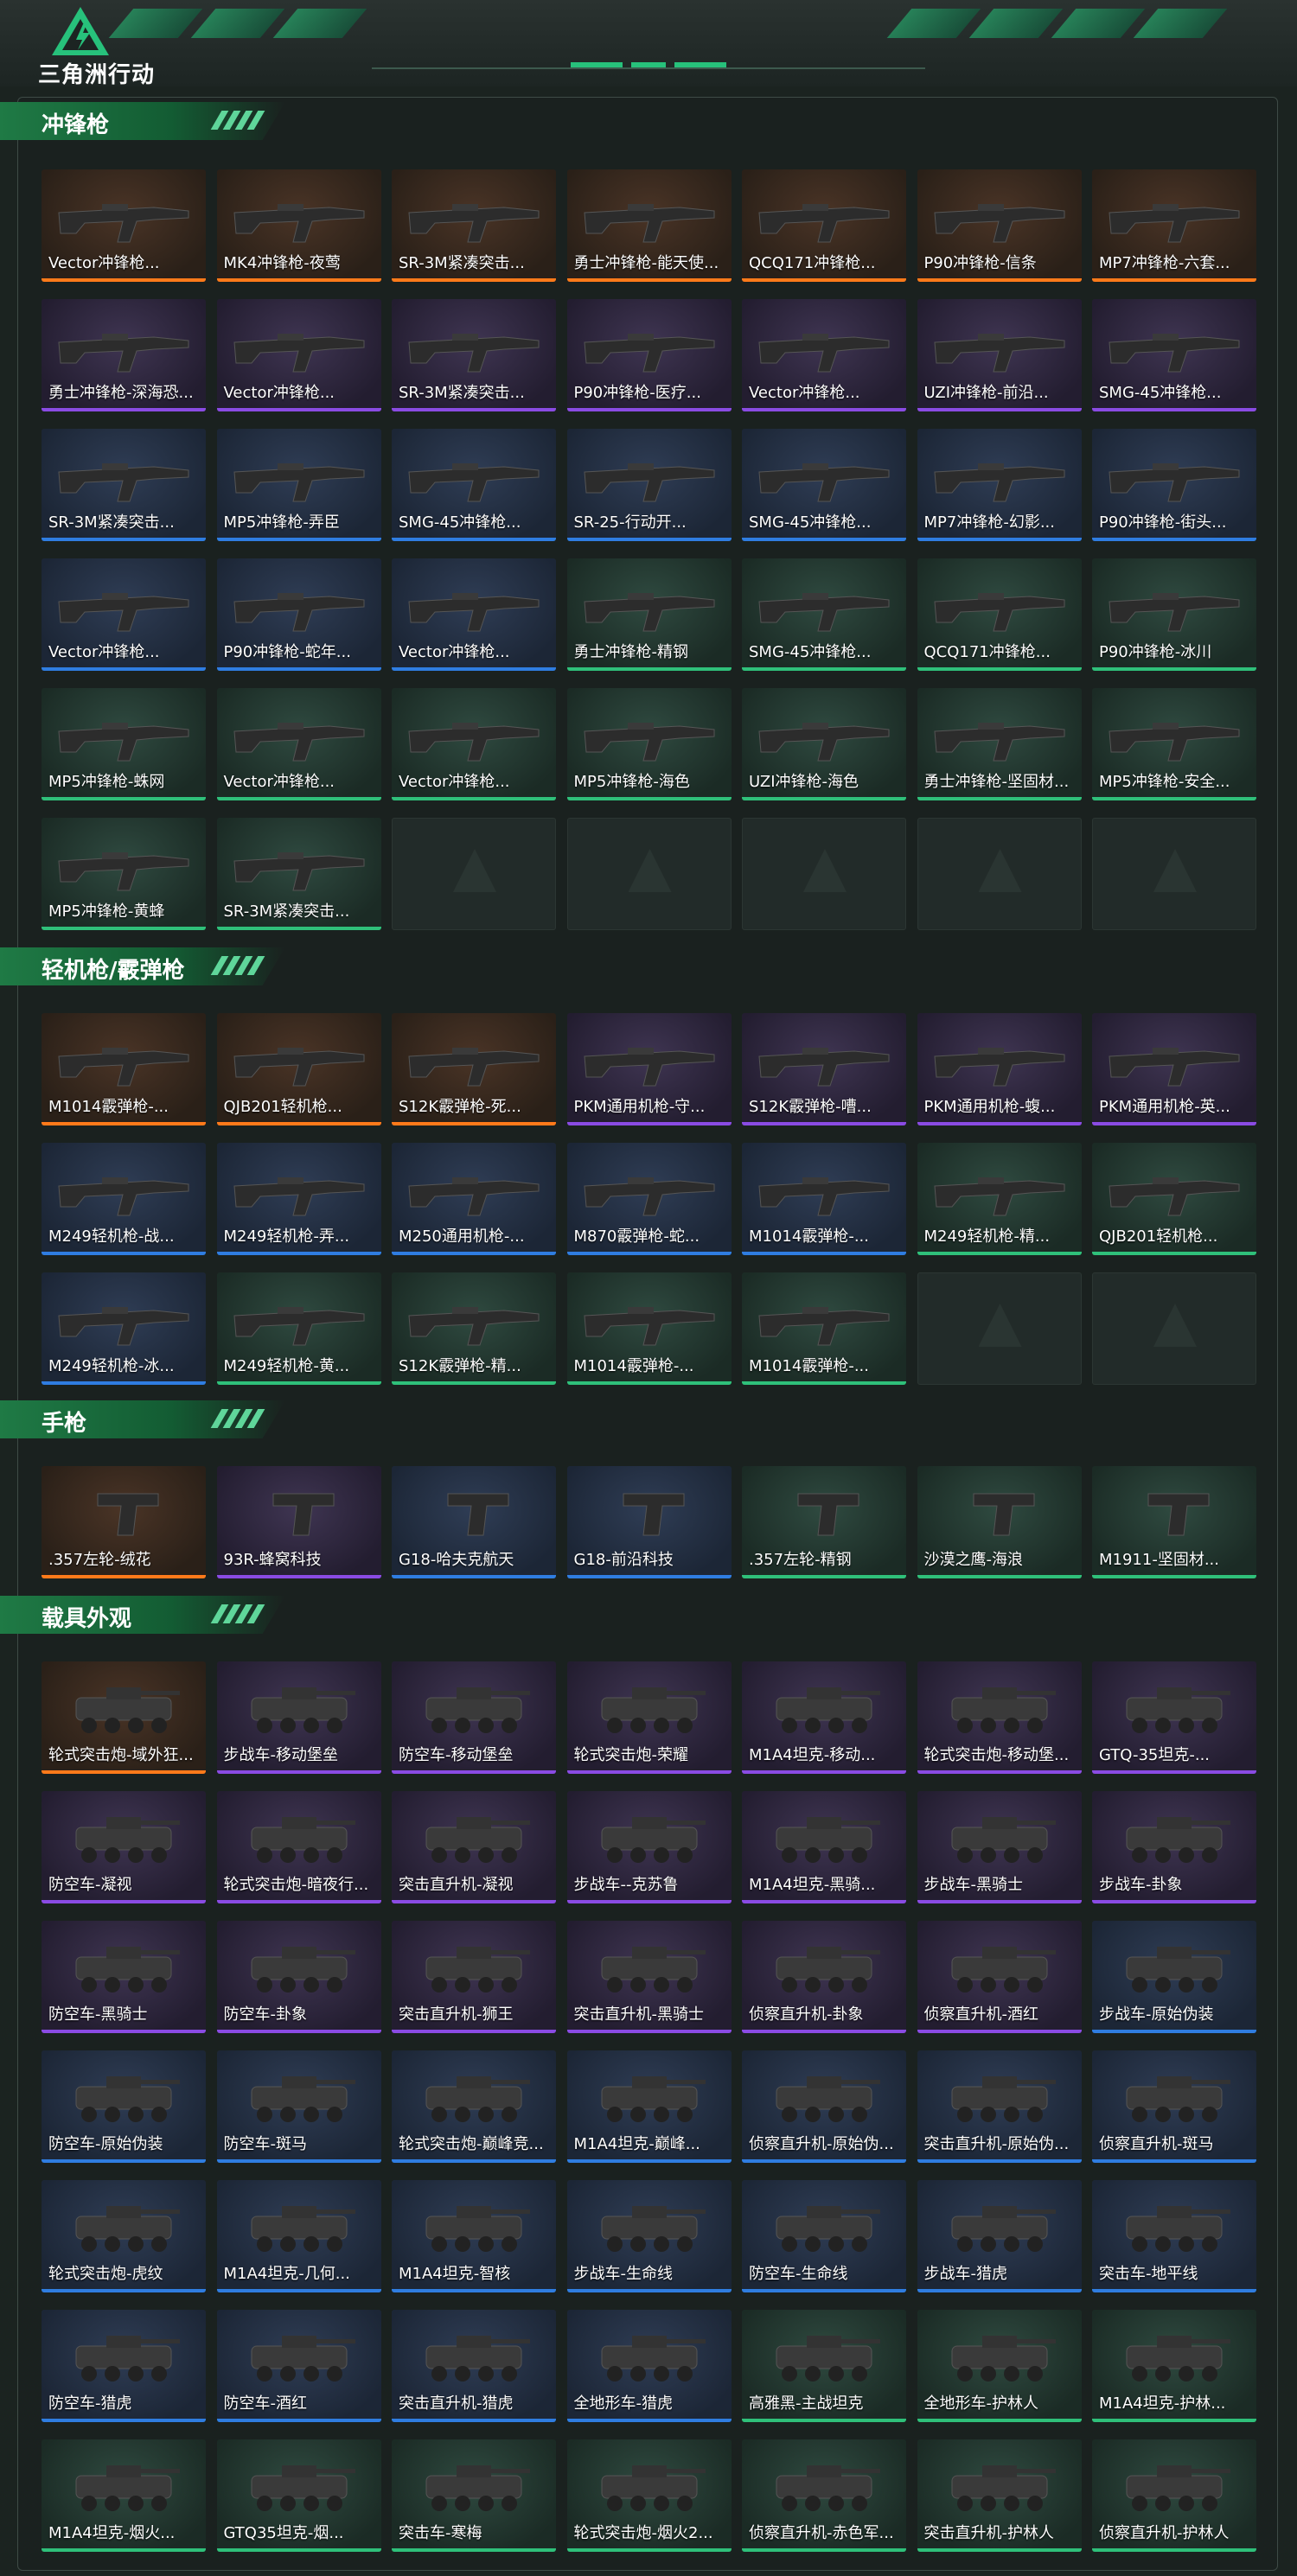 The height and width of the screenshot is (2576, 1297). Describe the element at coordinates (299, 2106) in the screenshot. I see `skin-card: 防空车-斑马` at that location.